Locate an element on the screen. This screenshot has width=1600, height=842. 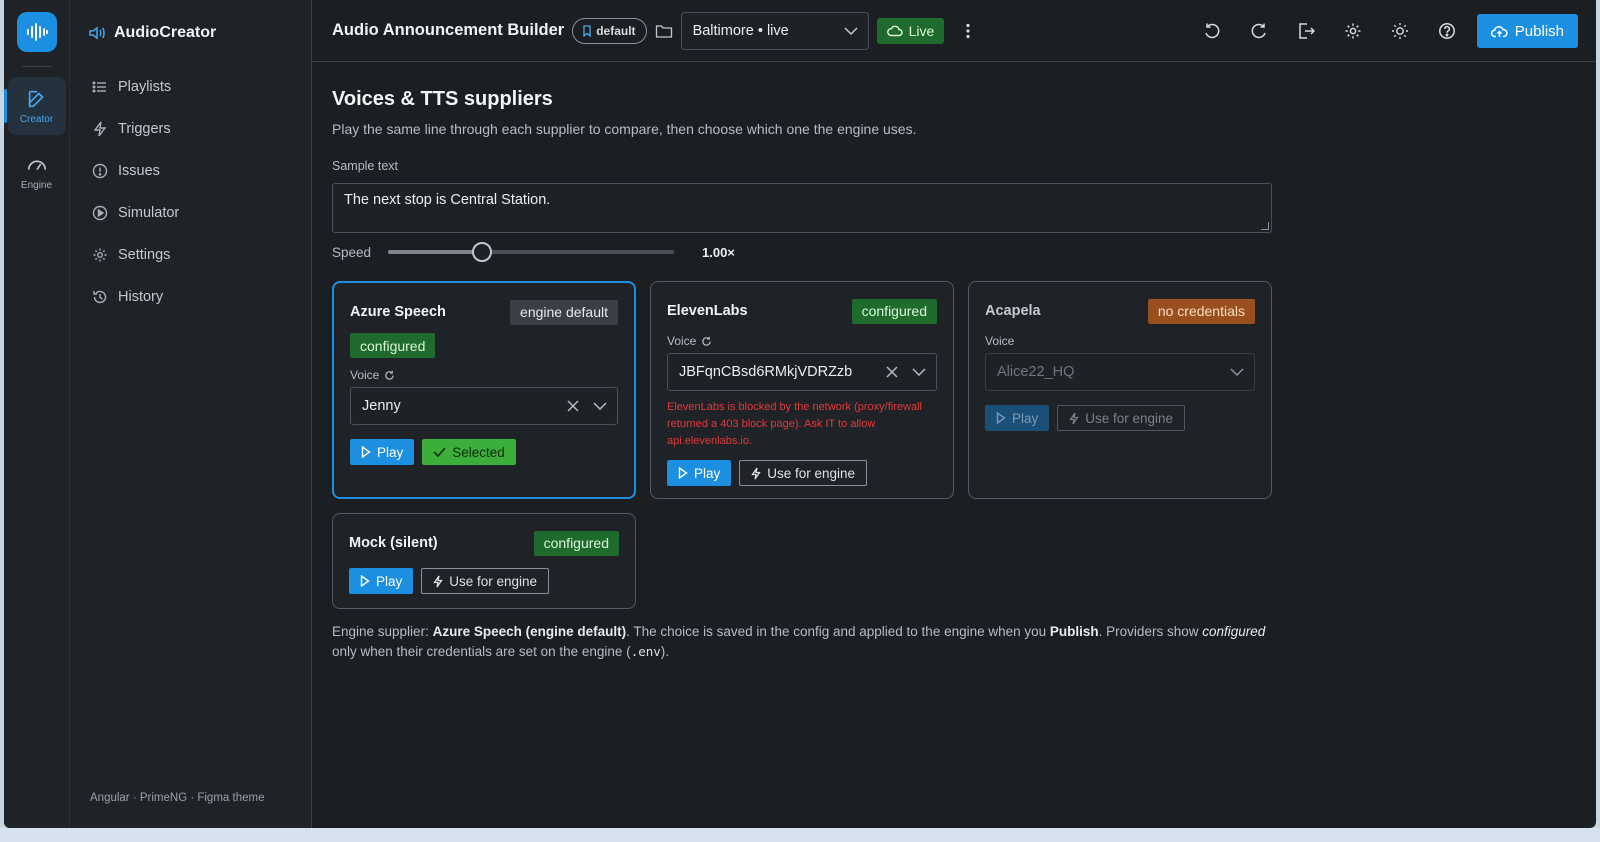
sample-text-input: The next stop is Central Station. is located at coordinates (802, 208).